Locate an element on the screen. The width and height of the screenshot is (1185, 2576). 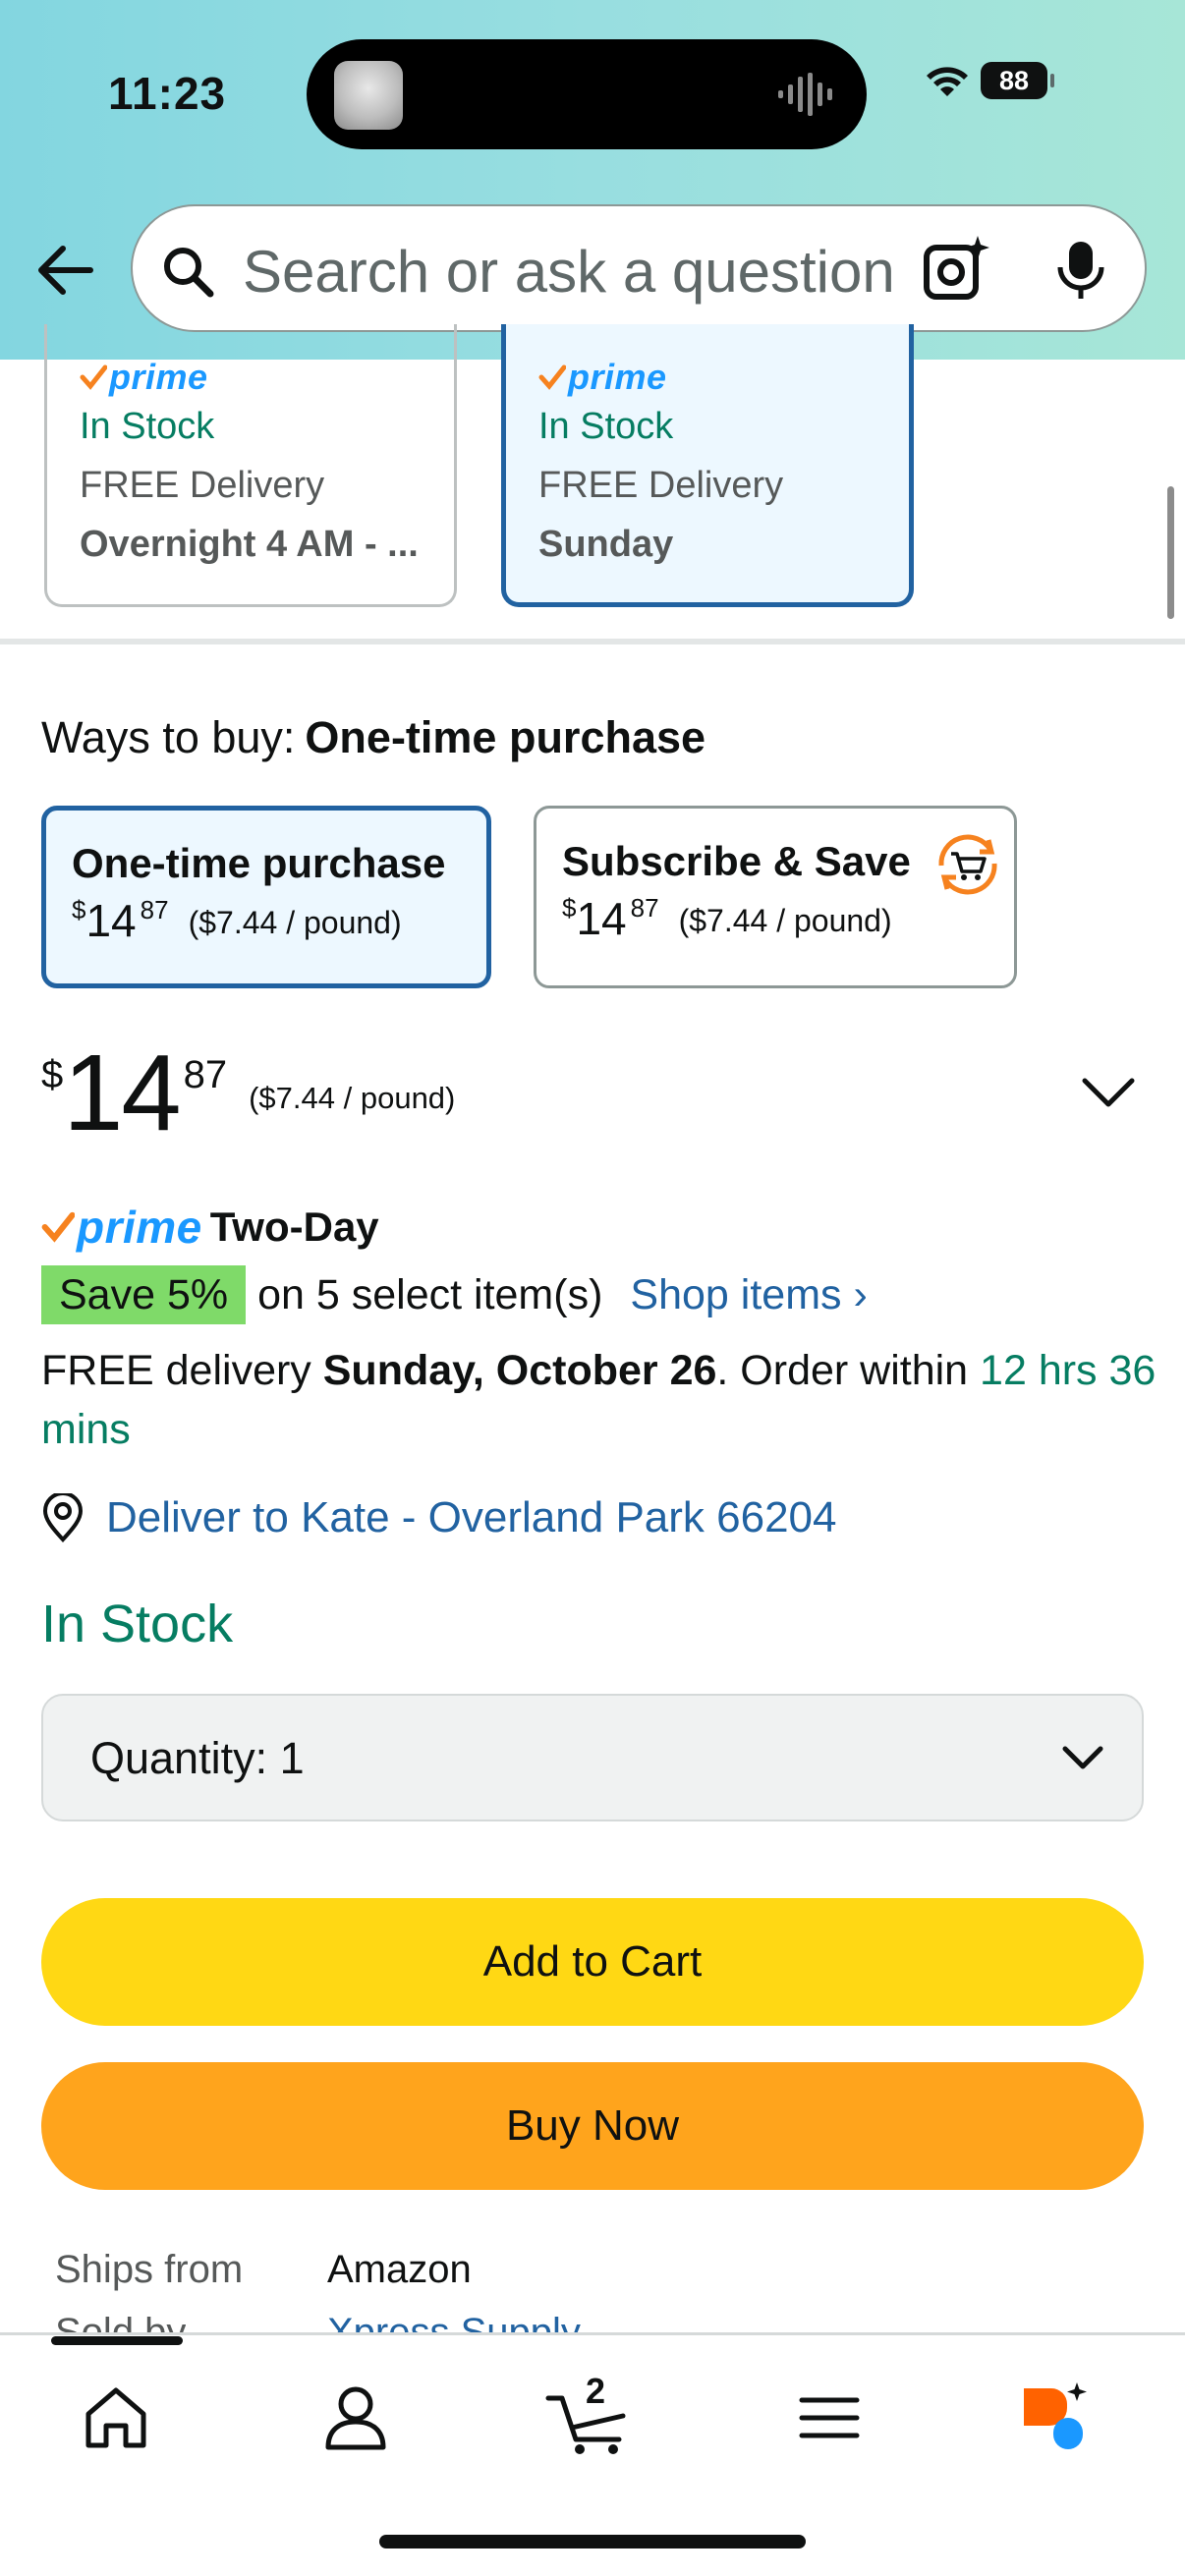
cart-count: 2 is located at coordinates (596, 2391).